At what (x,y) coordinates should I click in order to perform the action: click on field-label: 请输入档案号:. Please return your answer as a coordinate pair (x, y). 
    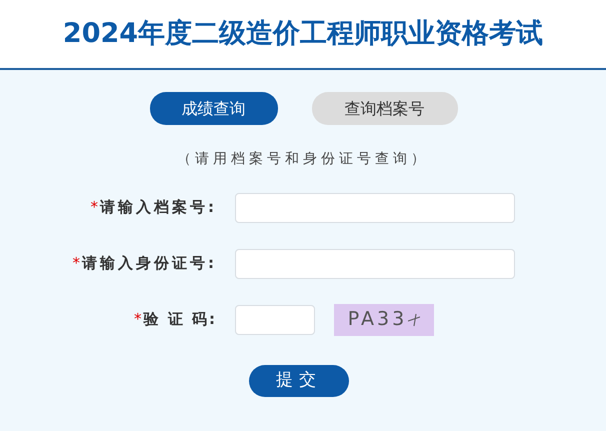
    Looking at the image, I should click on (158, 207).